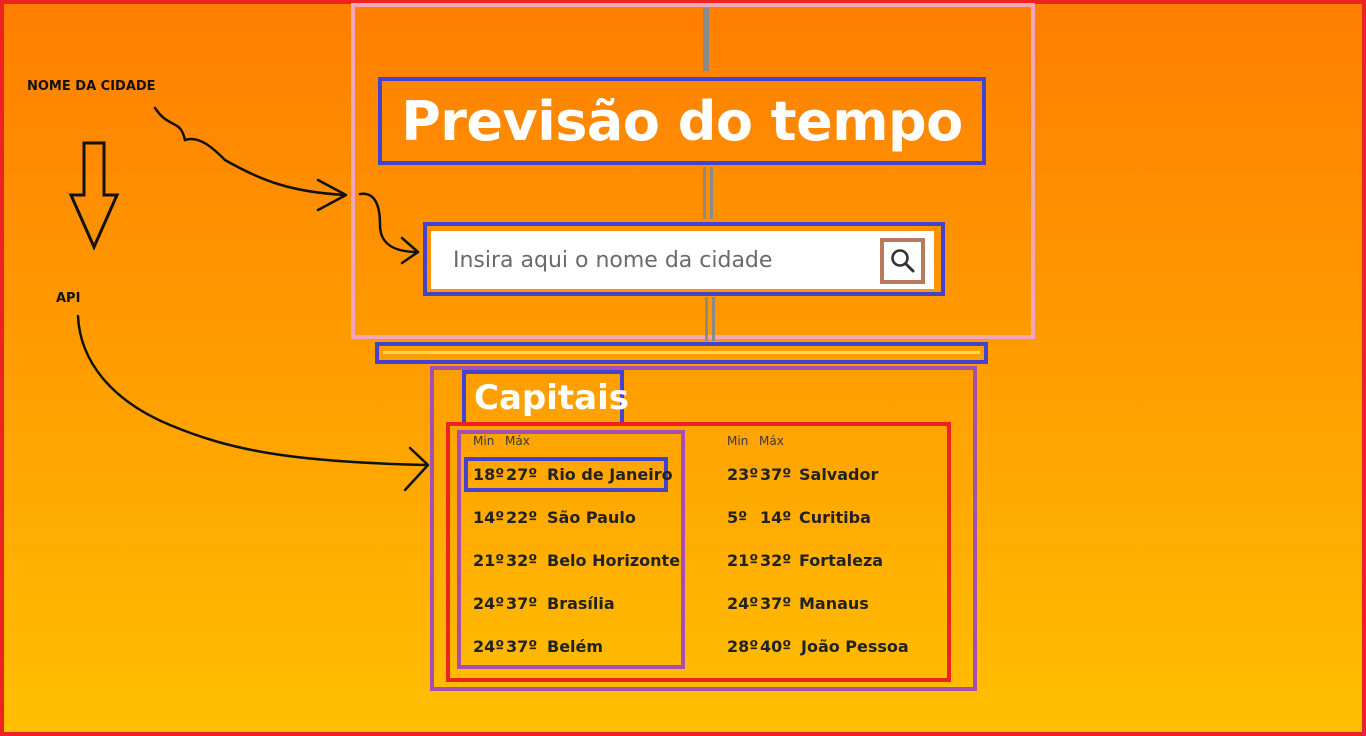 Image resolution: width=1366 pixels, height=736 pixels. Describe the element at coordinates (94, 196) in the screenshot. I see `arrow-down-icon` at that location.